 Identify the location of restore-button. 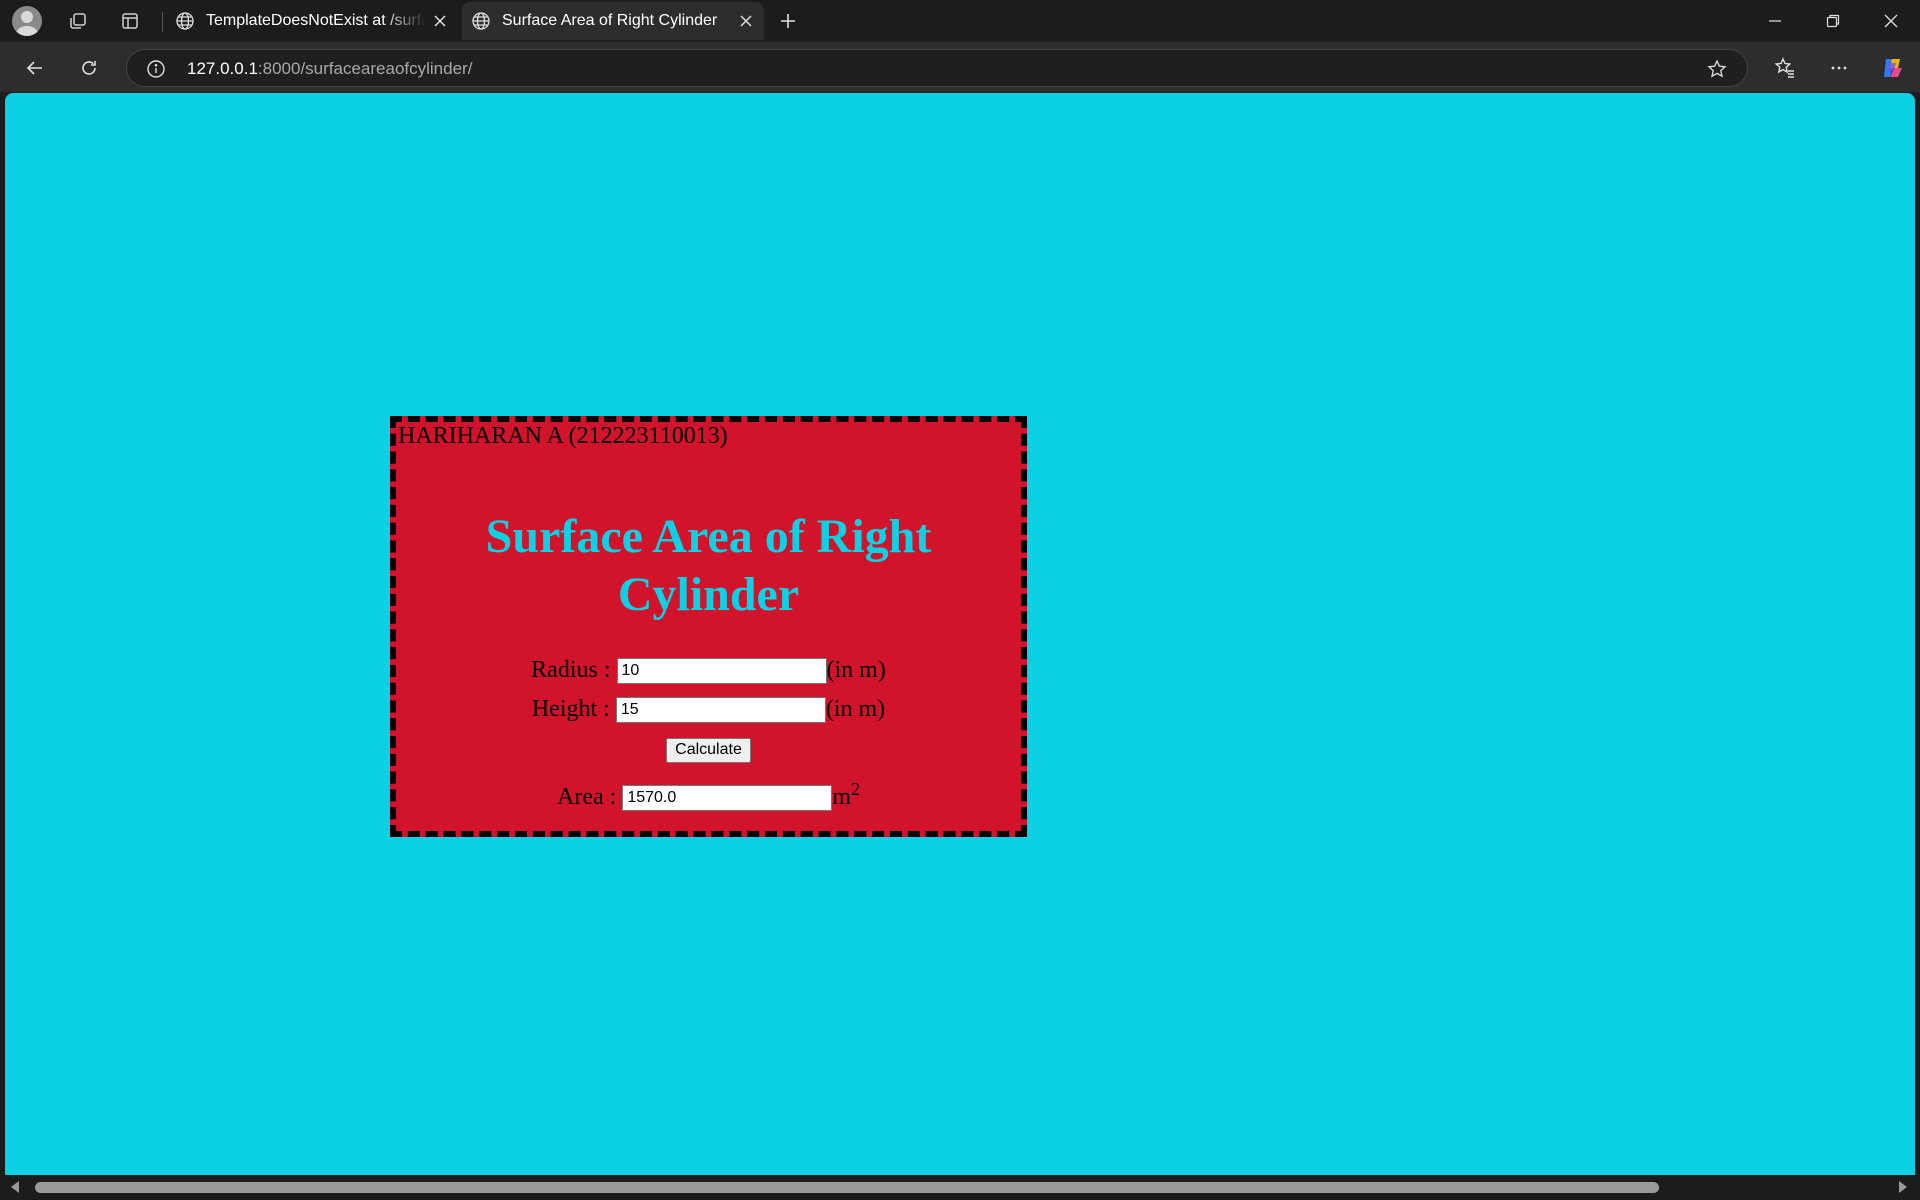
(1833, 21).